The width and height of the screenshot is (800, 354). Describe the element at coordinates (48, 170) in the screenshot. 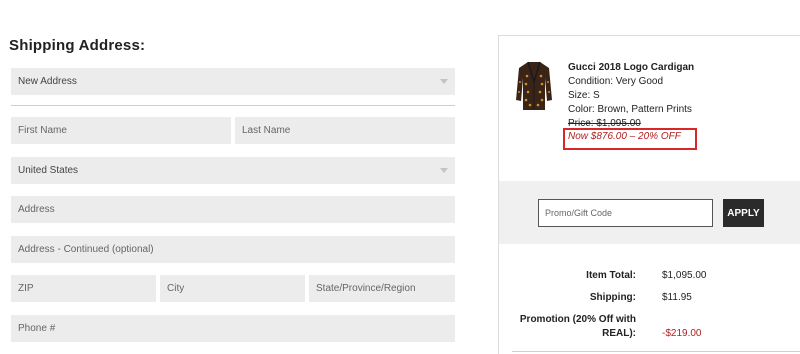

I see `country-select-value: United States` at that location.